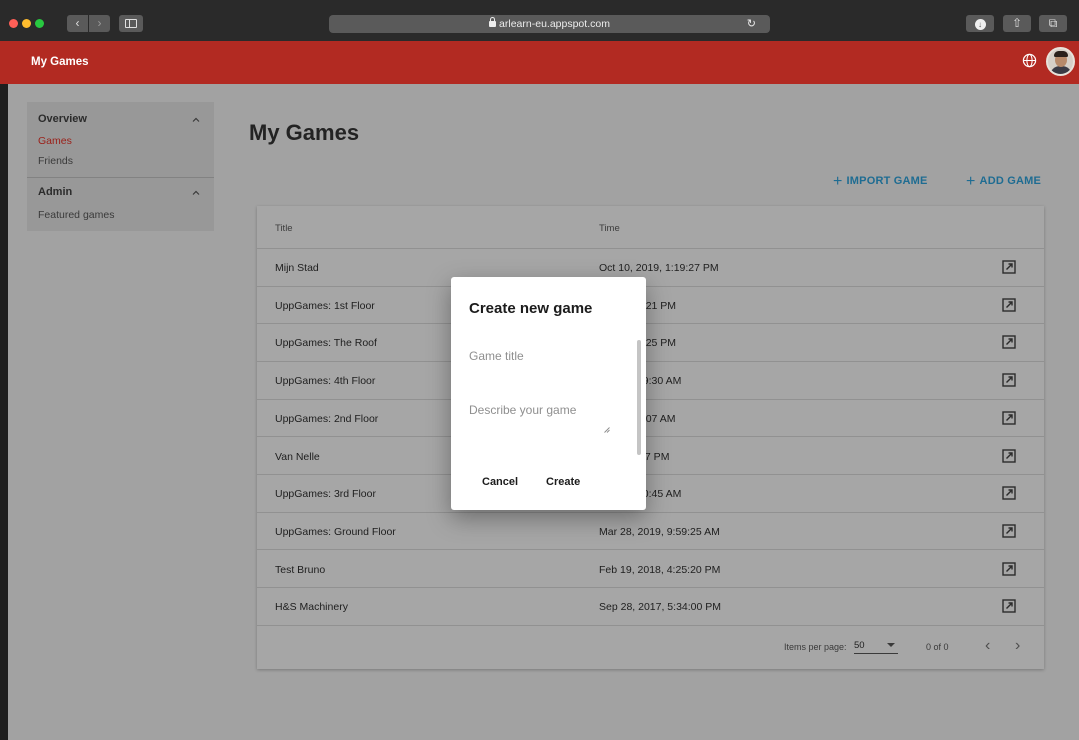 The image size is (1079, 740). Describe the element at coordinates (493, 22) in the screenshot. I see `lock-icon` at that location.